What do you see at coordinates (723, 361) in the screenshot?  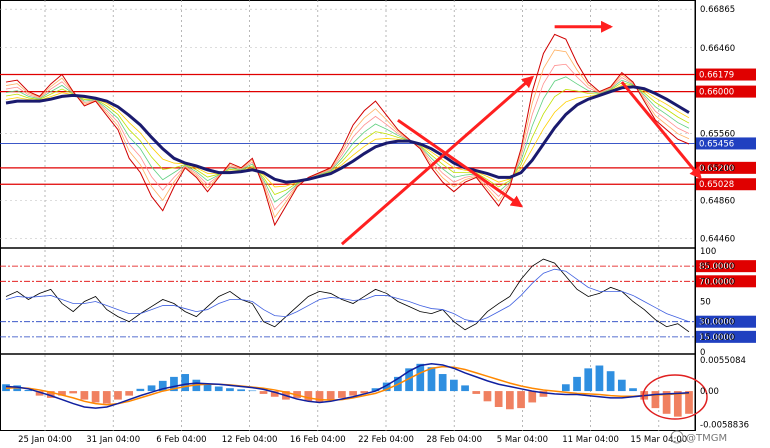 I see `macd-tick-label: 0.0055084` at bounding box center [723, 361].